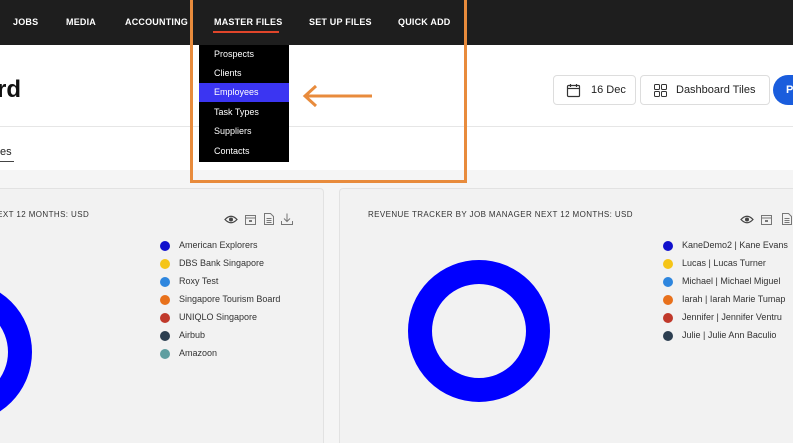  What do you see at coordinates (396, 126) in the screenshot?
I see `header-divider` at bounding box center [396, 126].